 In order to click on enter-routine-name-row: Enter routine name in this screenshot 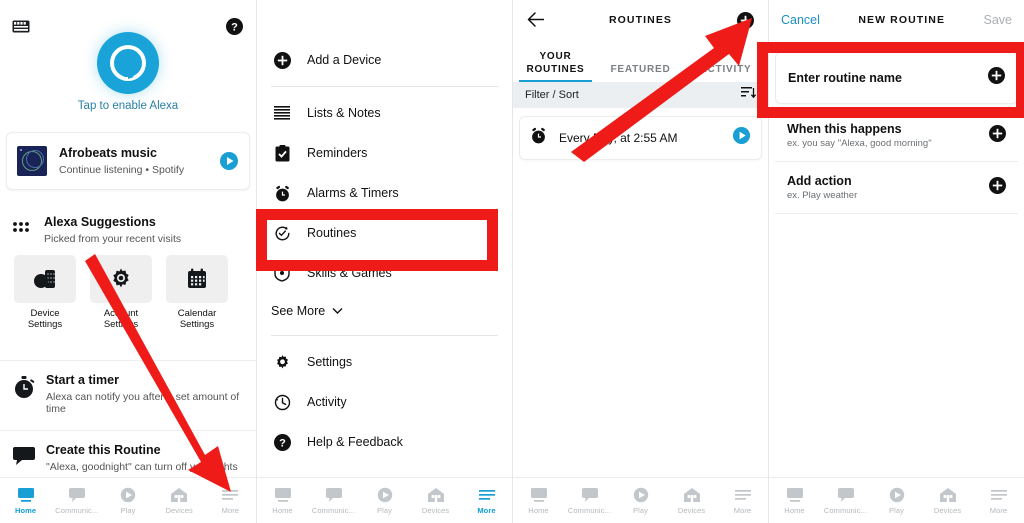, I will do `click(896, 78)`.